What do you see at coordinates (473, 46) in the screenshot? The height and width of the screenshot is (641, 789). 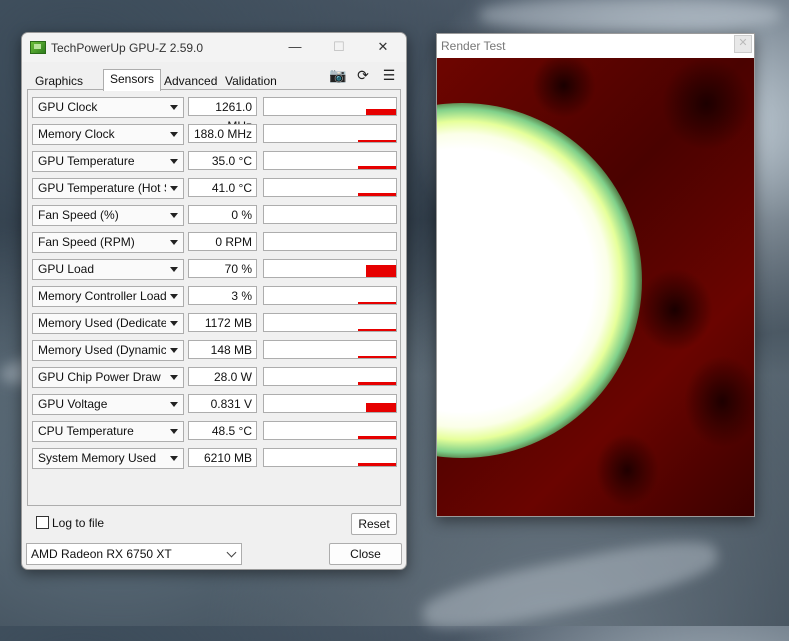 I see `render-test-title: Render Test` at bounding box center [473, 46].